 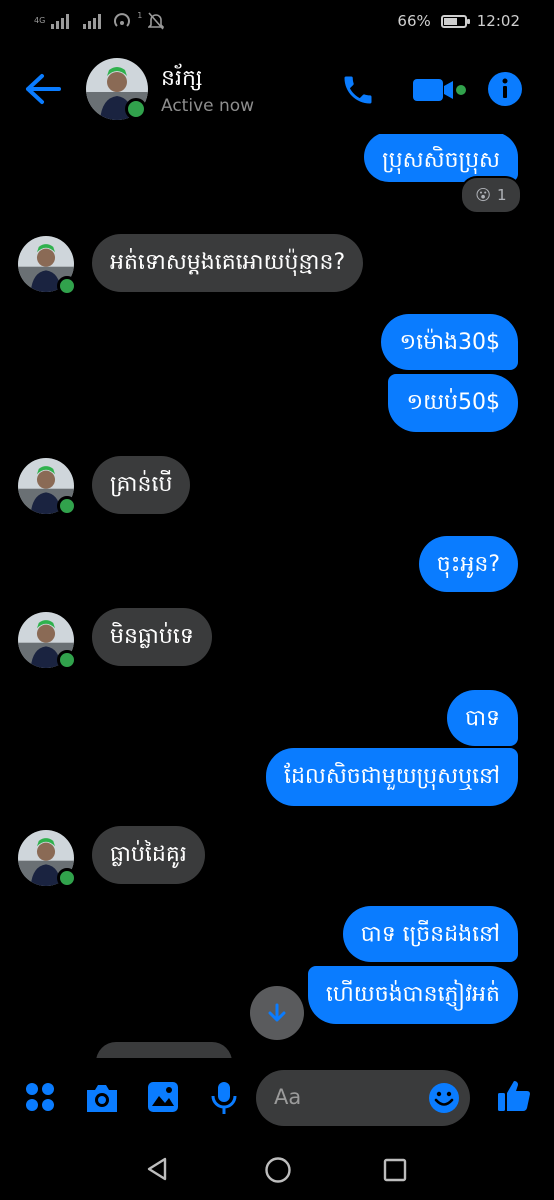 What do you see at coordinates (148, 855) in the screenshot?
I see `message-incoming: ធ្លាប់ដៃគូរ` at bounding box center [148, 855].